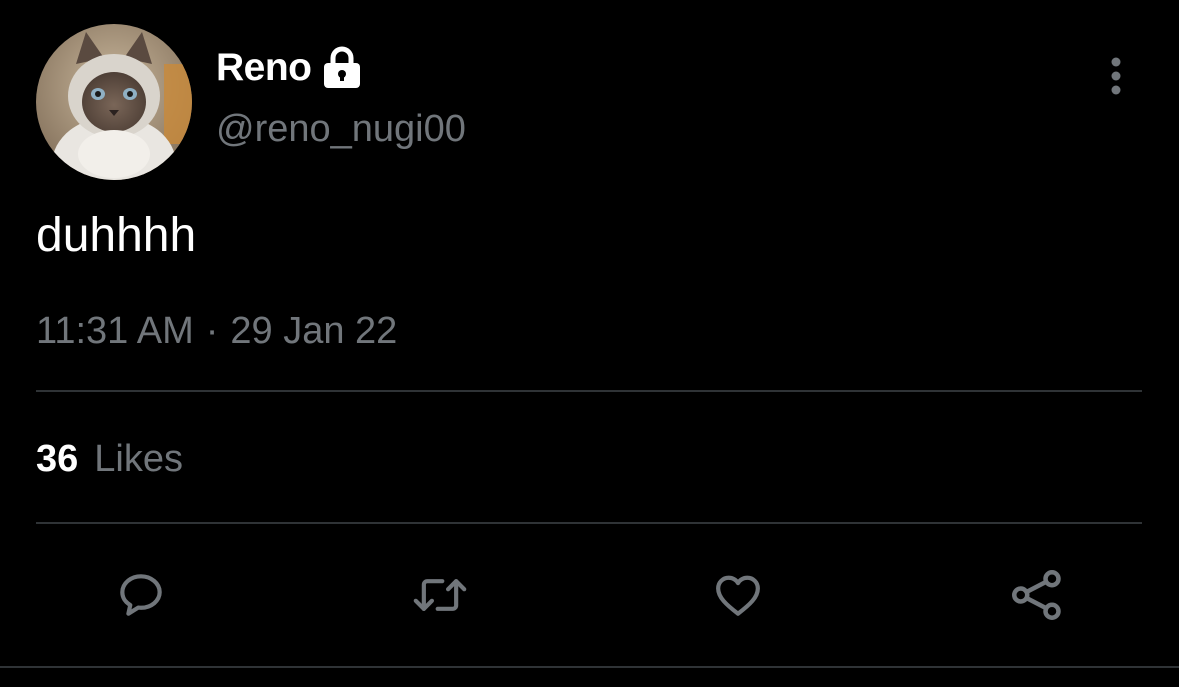 This screenshot has width=1179, height=687. What do you see at coordinates (341, 129) in the screenshot?
I see `username-handle: @reno_nugi00` at bounding box center [341, 129].